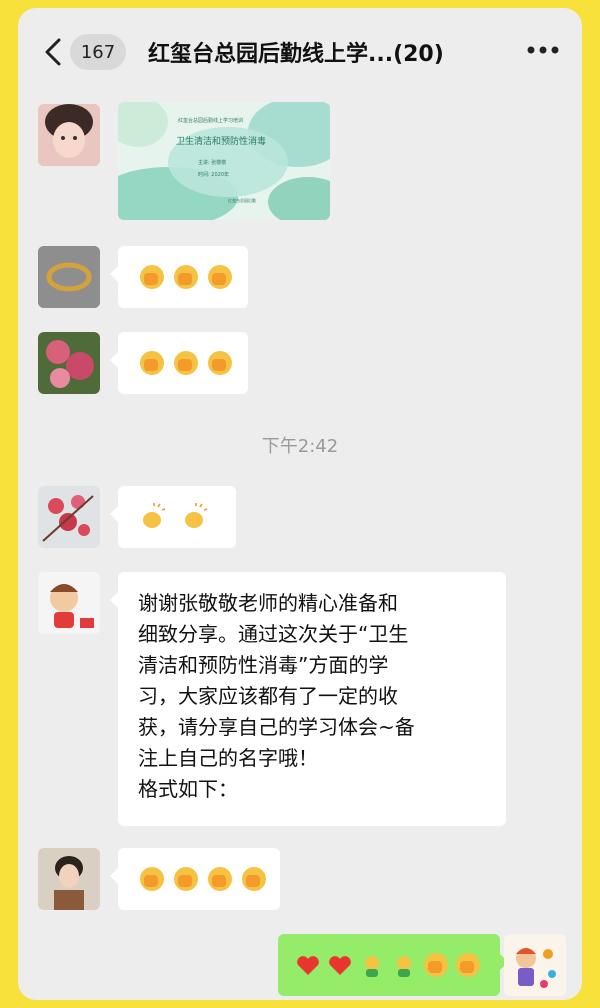  Describe the element at coordinates (300, 446) in the screenshot. I see `timestamp: 下午2:42` at that location.